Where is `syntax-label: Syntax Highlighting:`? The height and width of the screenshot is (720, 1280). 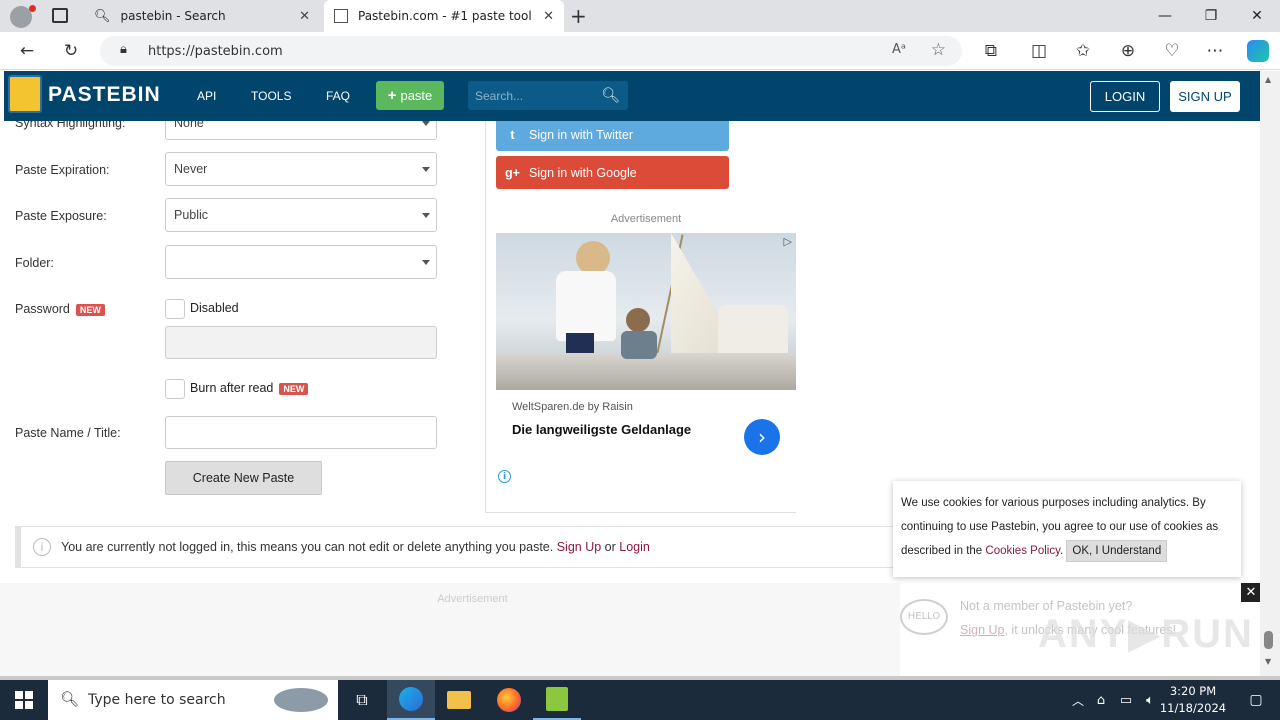 syntax-label: Syntax Highlighting: is located at coordinates (70, 125).